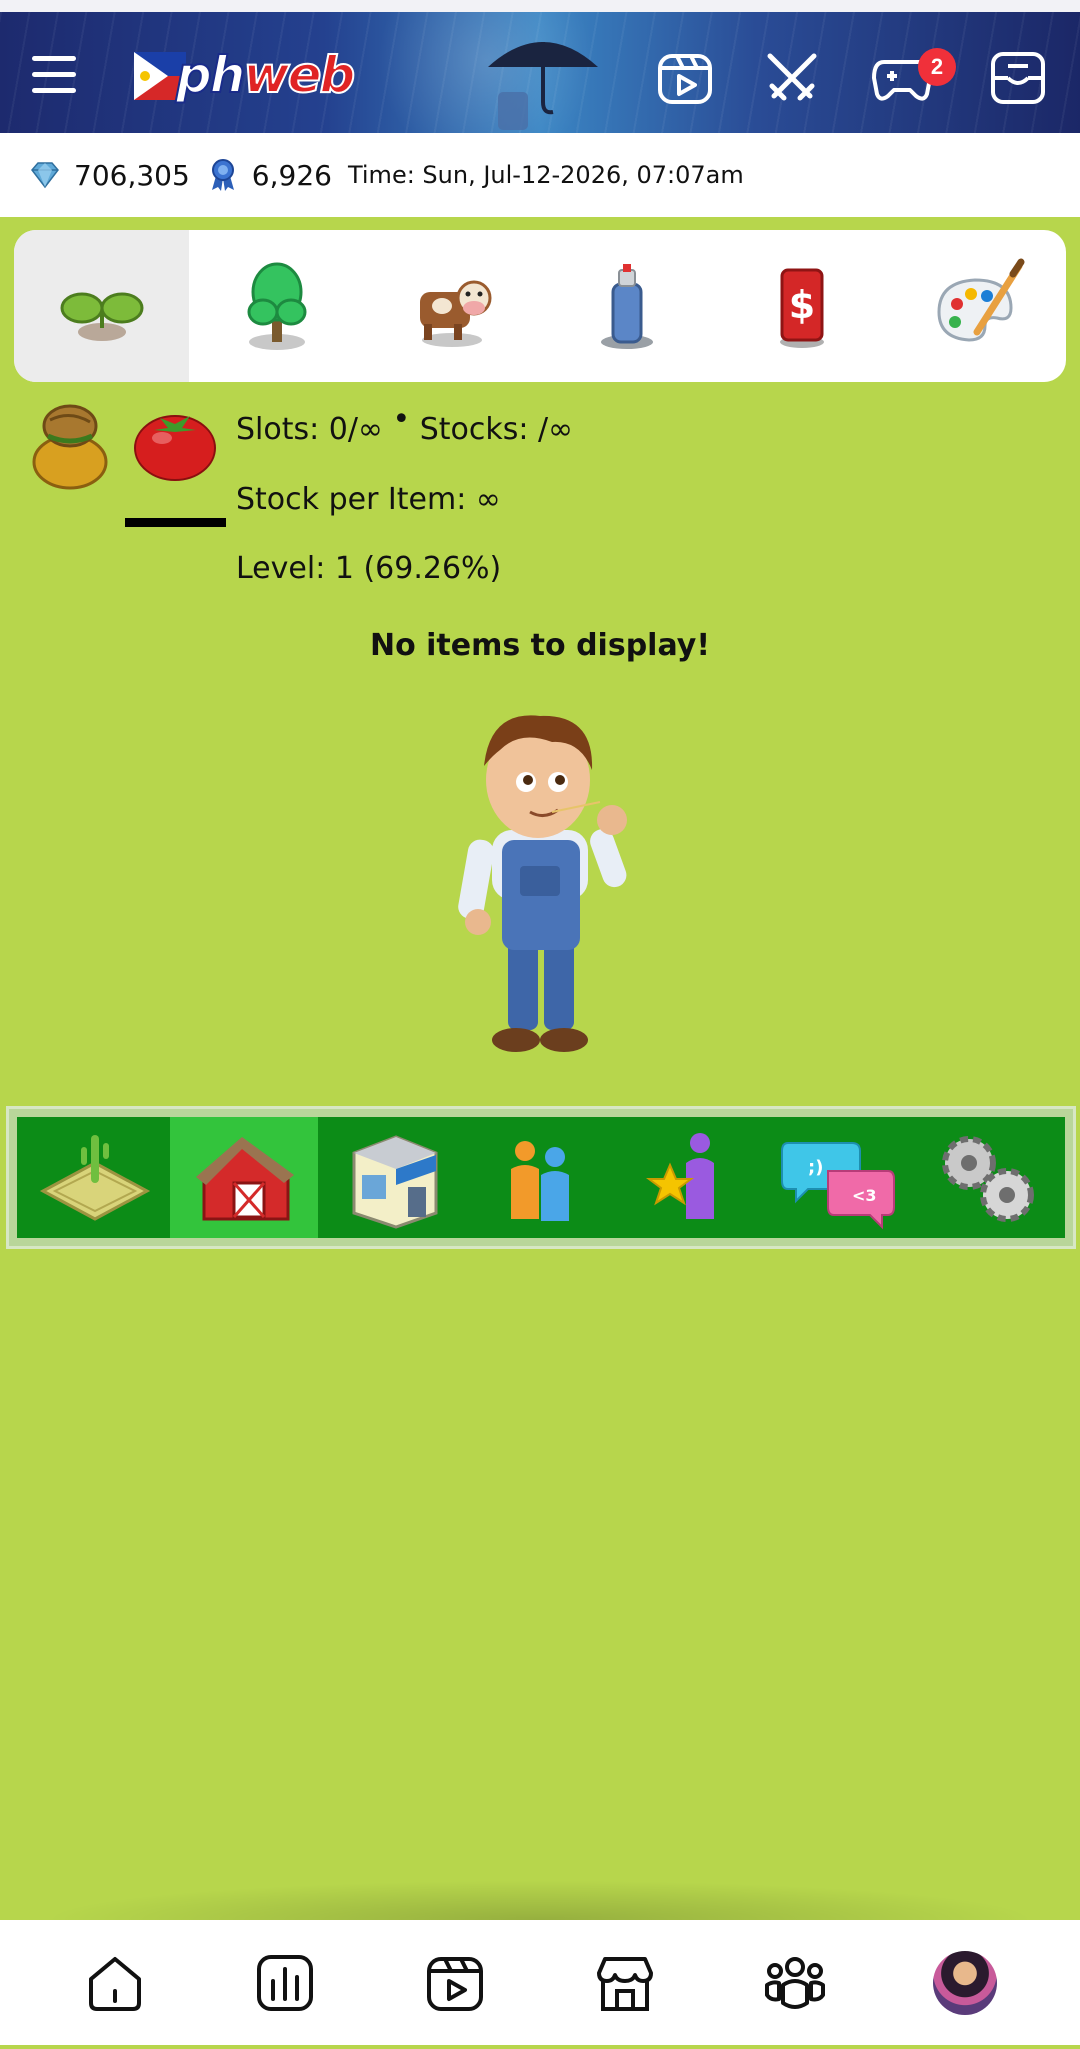 This screenshot has width=1080, height=2049. What do you see at coordinates (132, 175) in the screenshot?
I see `diamond-count: 706,305` at bounding box center [132, 175].